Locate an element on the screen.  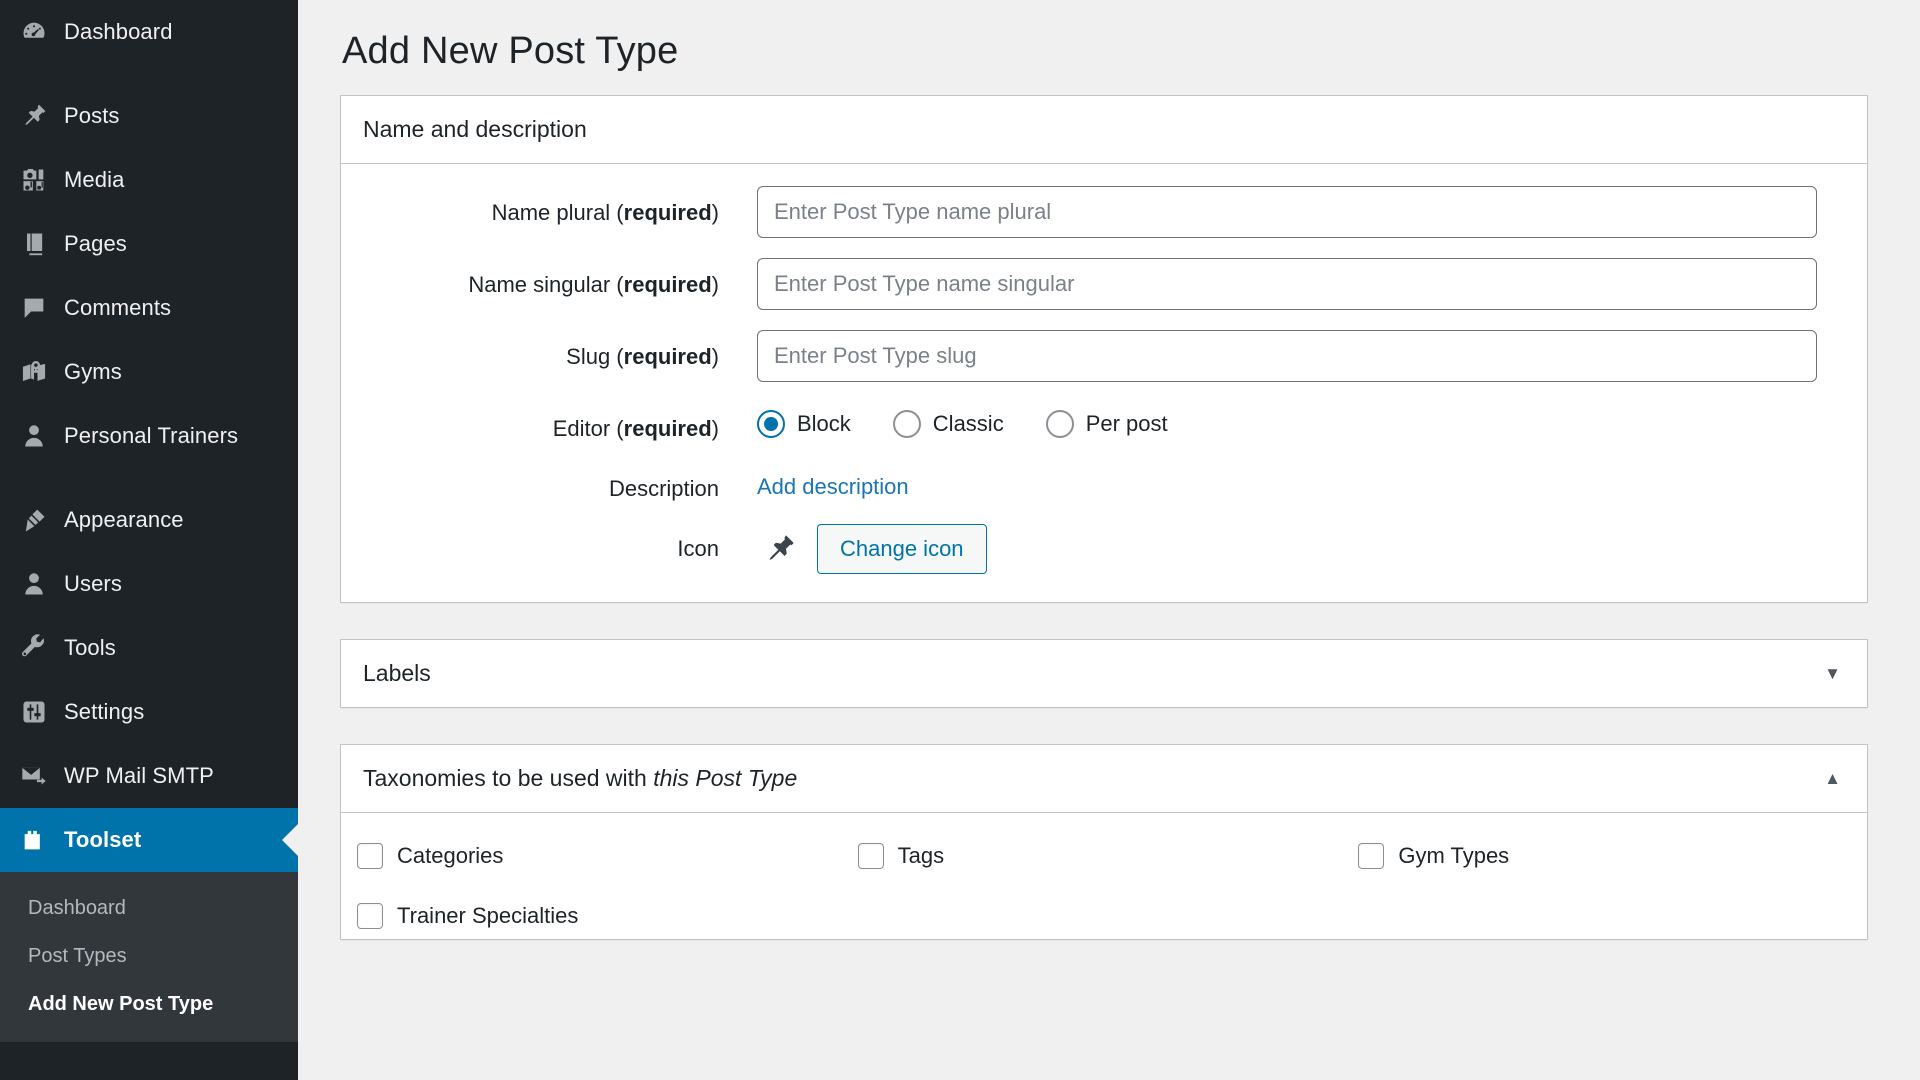
icon-control-row: Change icon is located at coordinates (1299, 548).